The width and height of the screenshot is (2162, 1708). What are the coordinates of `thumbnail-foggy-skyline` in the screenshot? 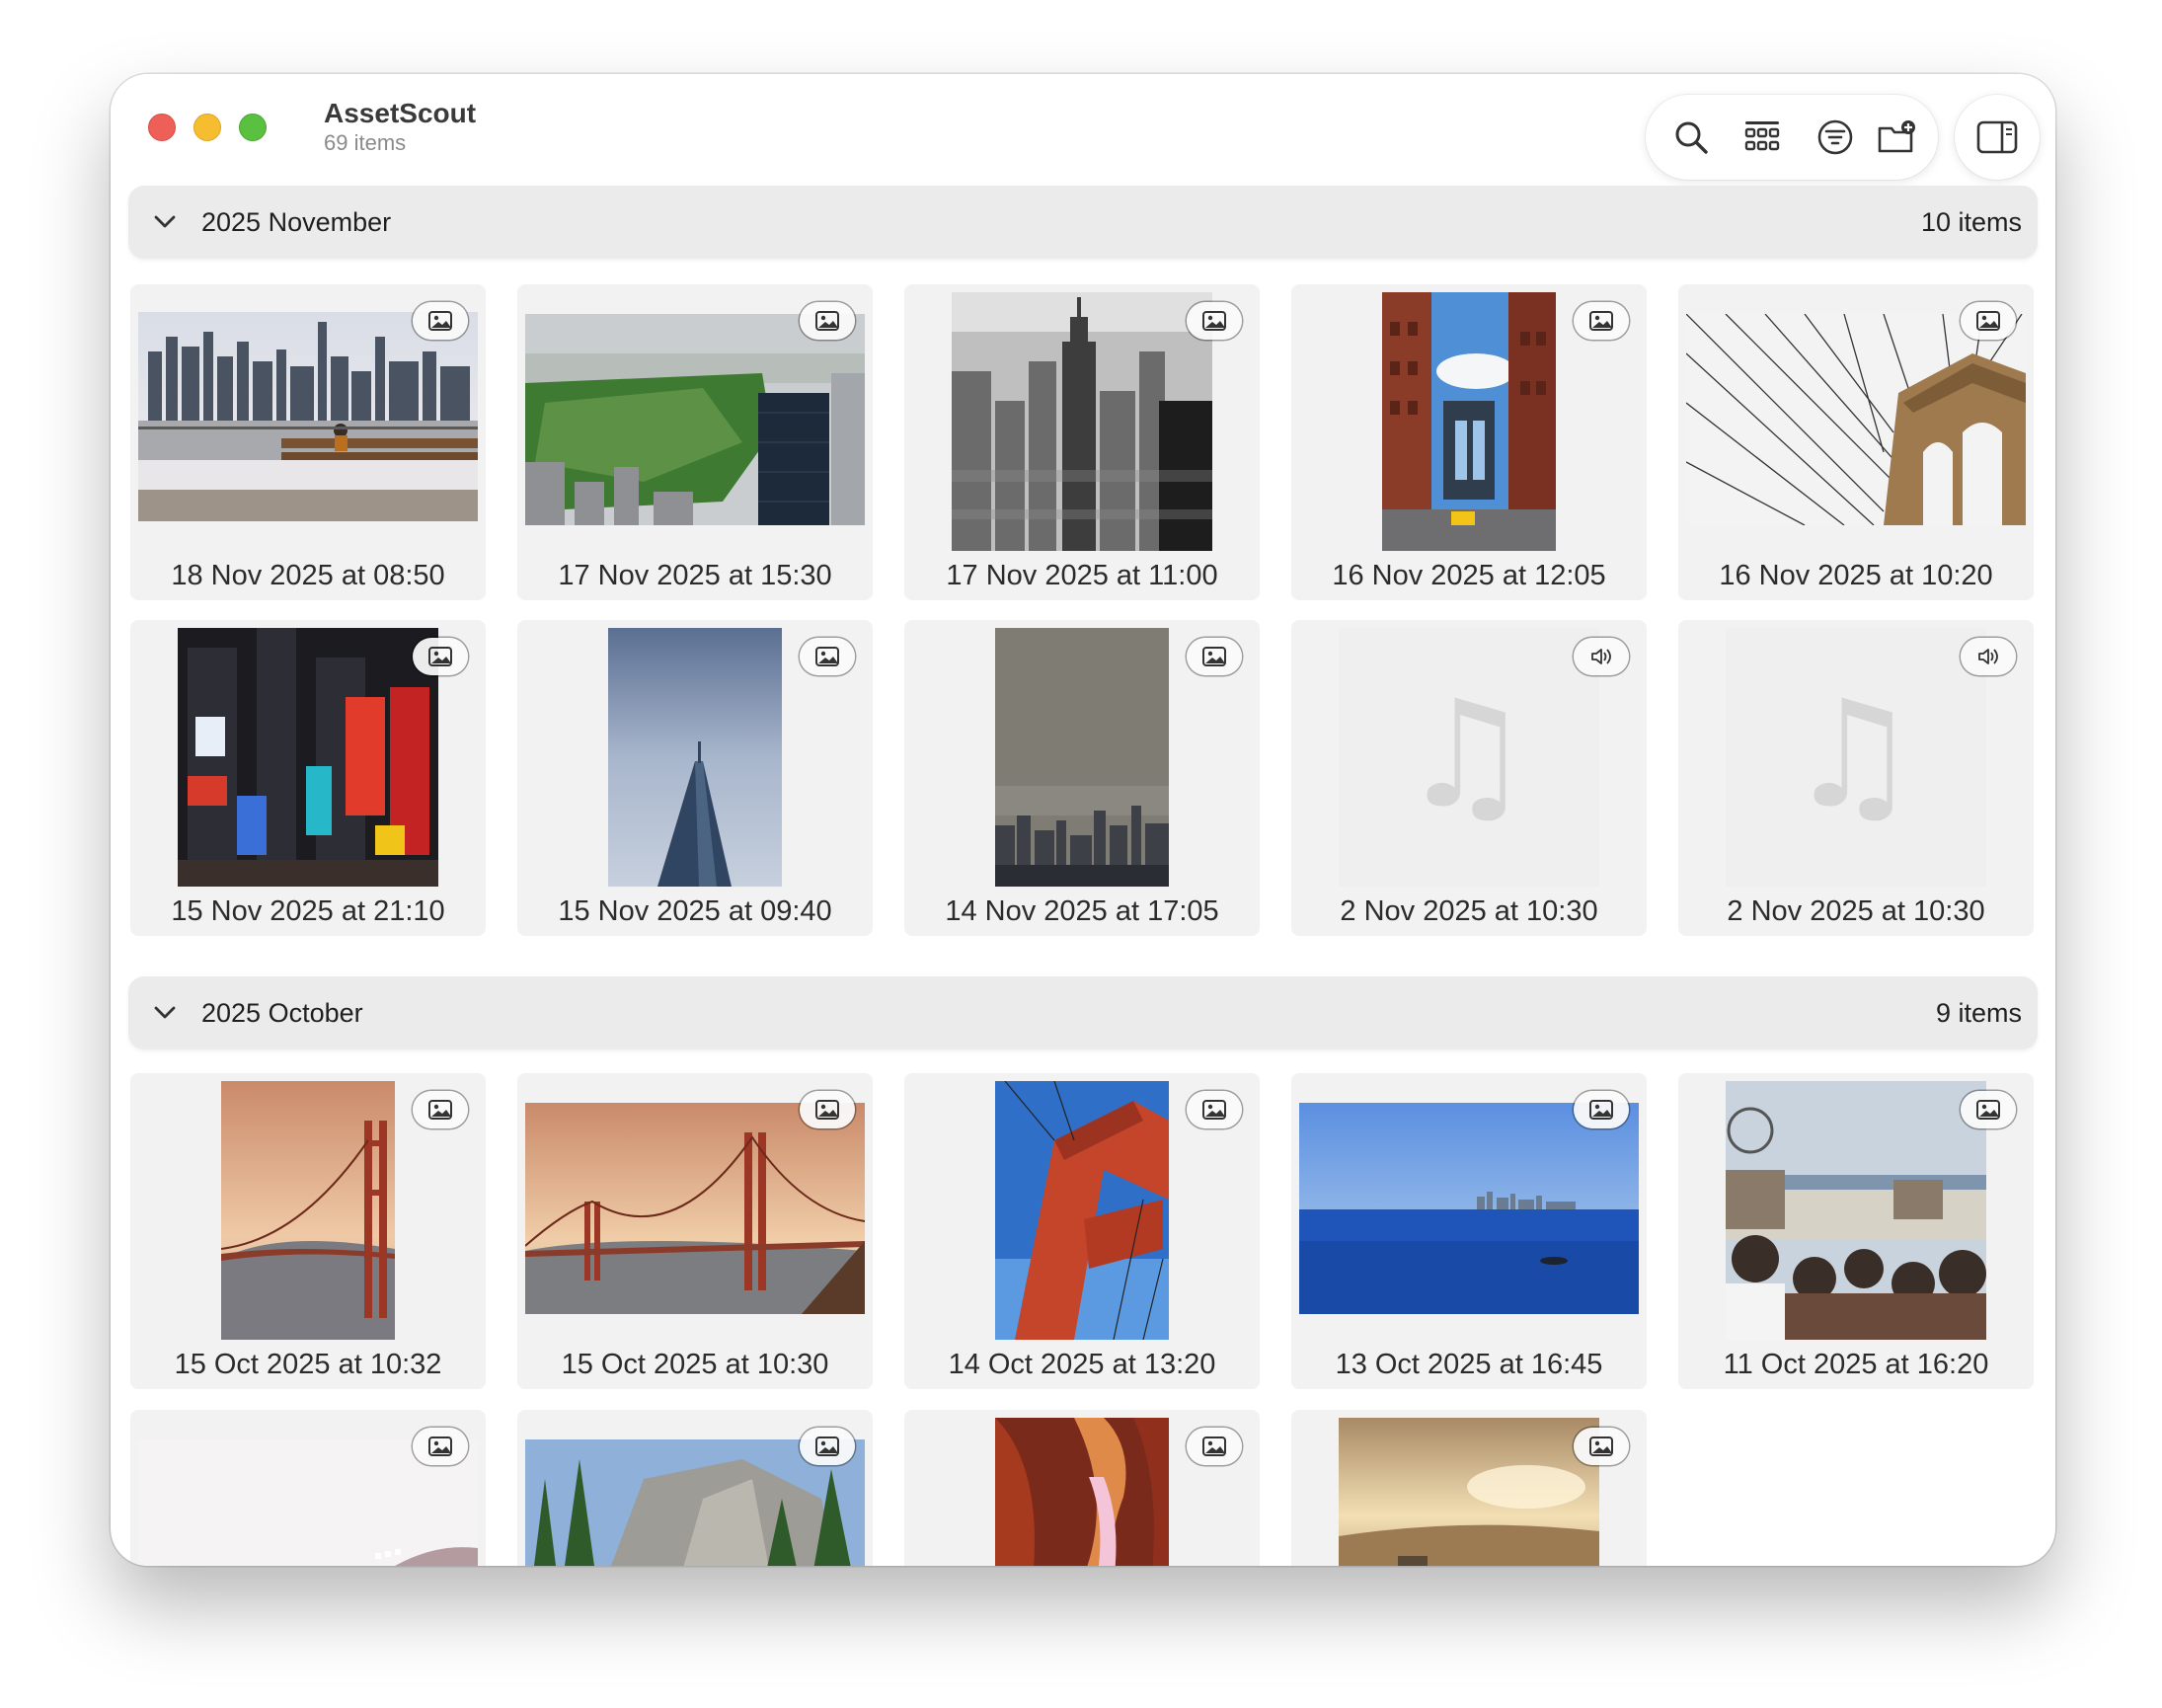 It's located at (1082, 757).